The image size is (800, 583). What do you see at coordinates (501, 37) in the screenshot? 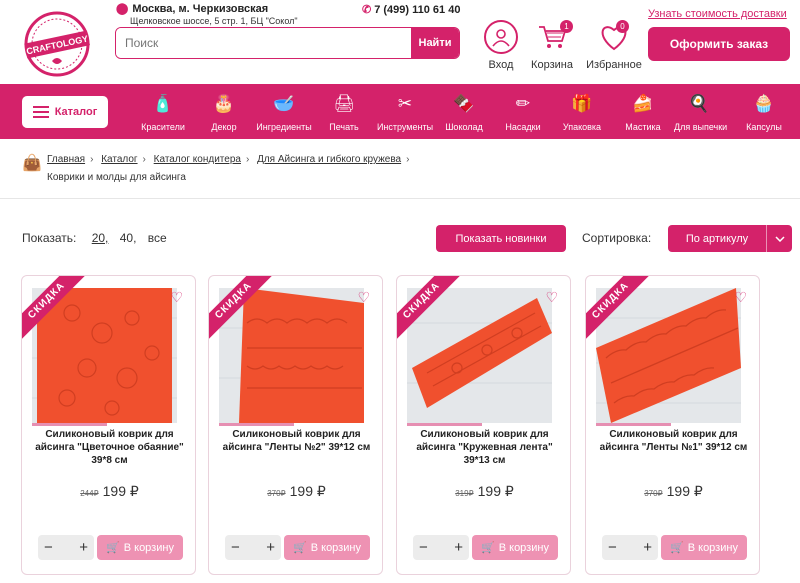
I see `user-icon` at bounding box center [501, 37].